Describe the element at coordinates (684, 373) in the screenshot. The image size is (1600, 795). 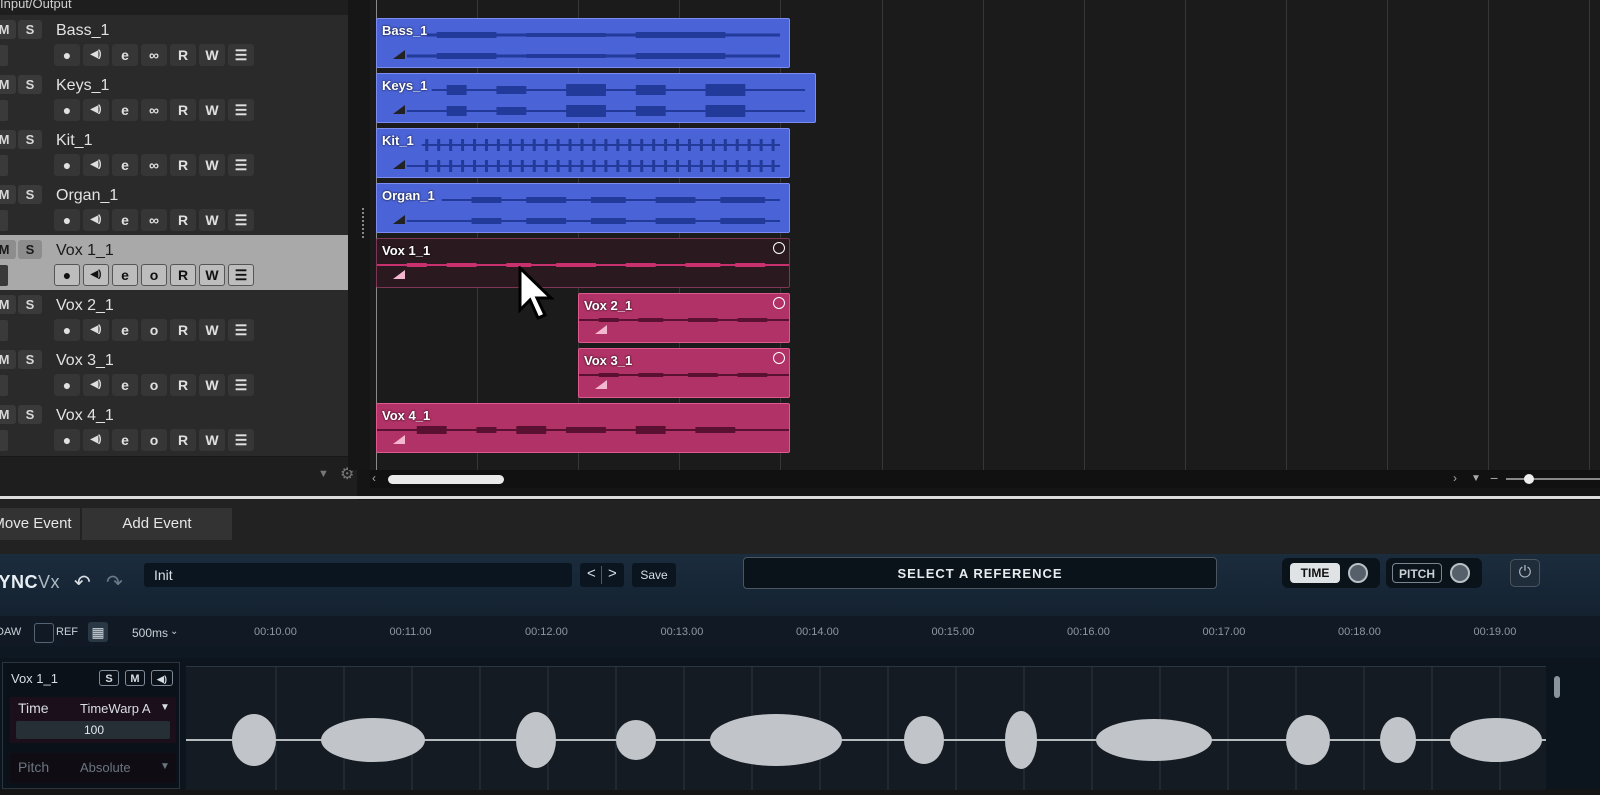
I see `audio-region: Vox 3_1` at that location.